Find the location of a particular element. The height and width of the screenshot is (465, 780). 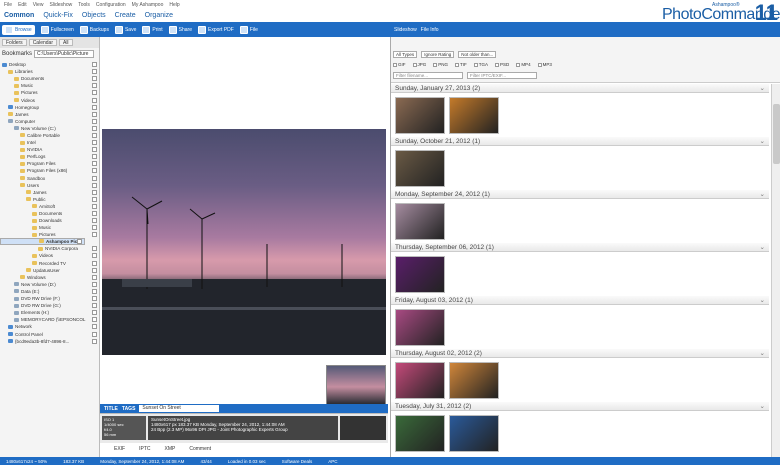

metadata-tab: EXIF is located at coordinates (119, 449).